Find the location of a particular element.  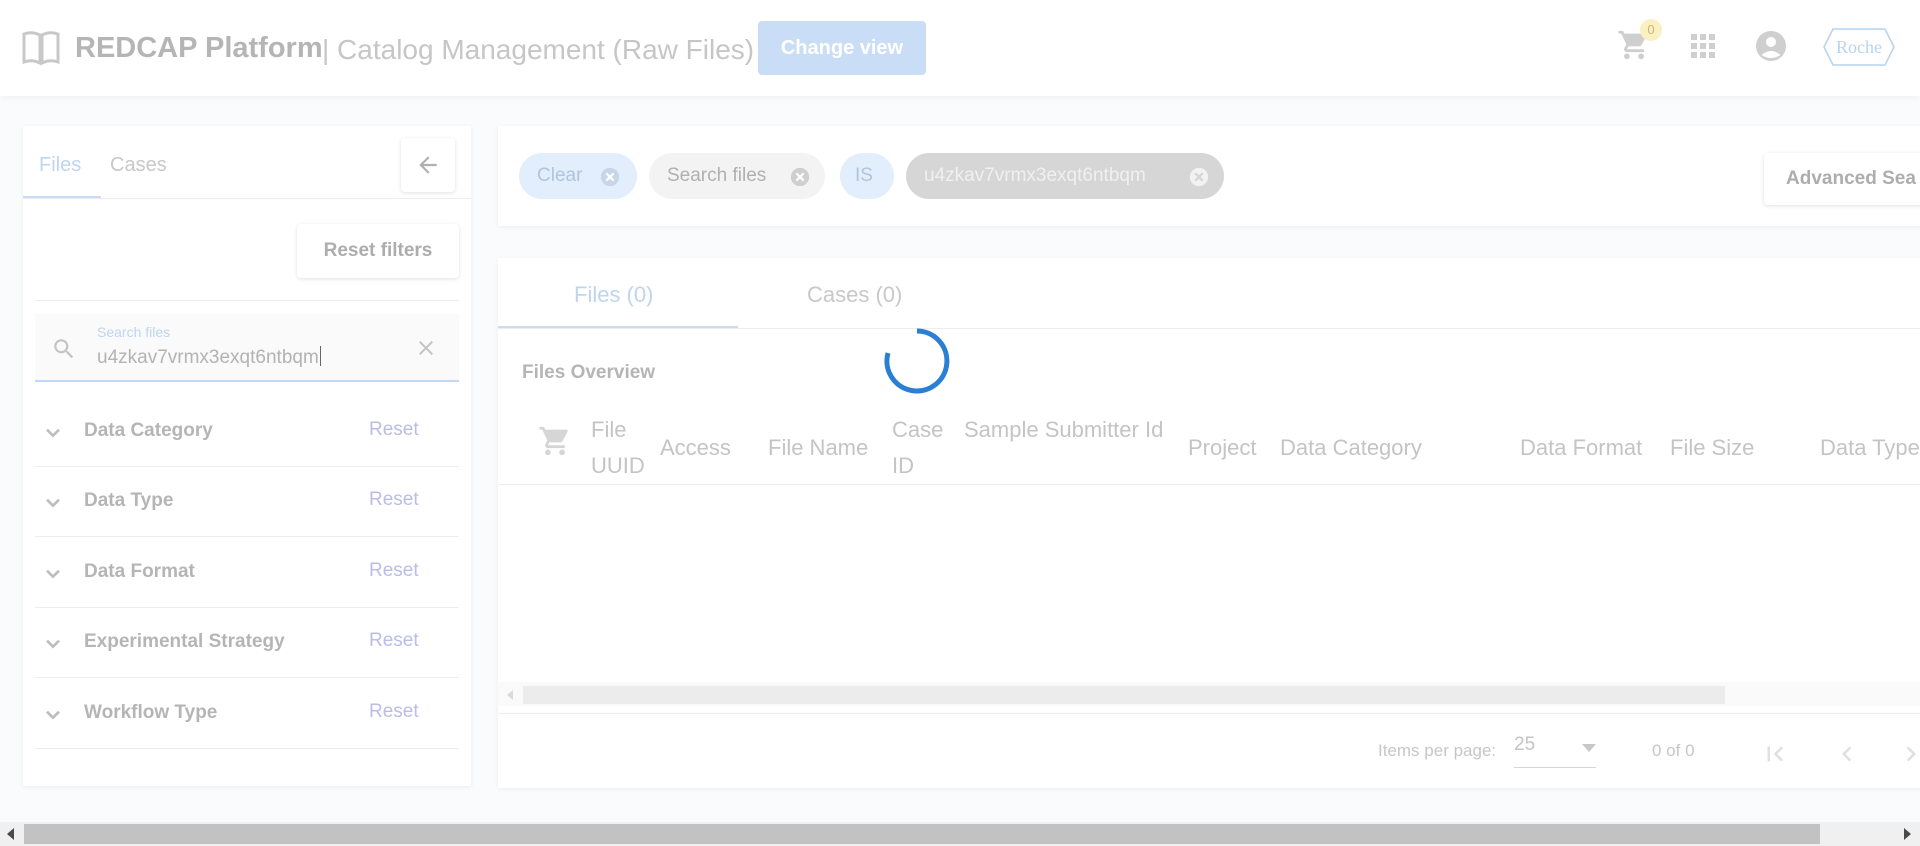

items-per-page-select: 25 is located at coordinates (1555, 751).